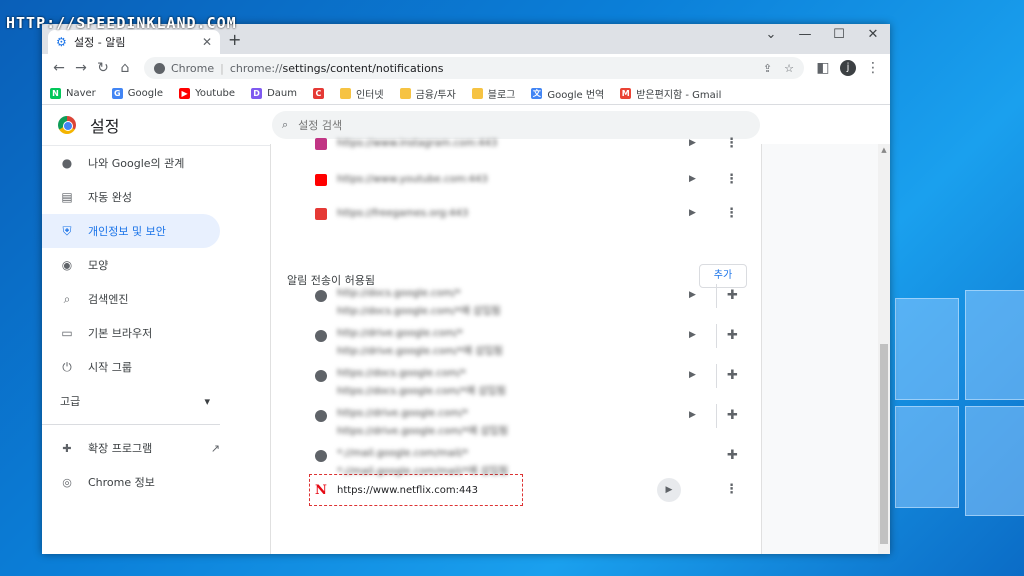  Describe the element at coordinates (131, 482) in the screenshot. I see `sidebar-item-about: ◎ Chrome 정보` at that location.